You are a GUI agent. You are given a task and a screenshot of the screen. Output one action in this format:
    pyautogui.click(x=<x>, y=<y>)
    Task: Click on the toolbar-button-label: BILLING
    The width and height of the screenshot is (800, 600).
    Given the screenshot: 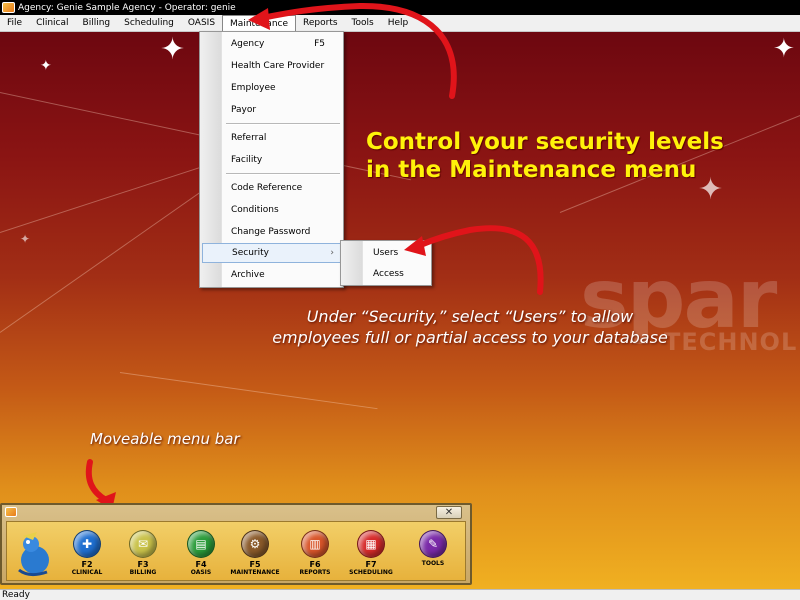 What is the action you would take?
    pyautogui.click(x=143, y=572)
    